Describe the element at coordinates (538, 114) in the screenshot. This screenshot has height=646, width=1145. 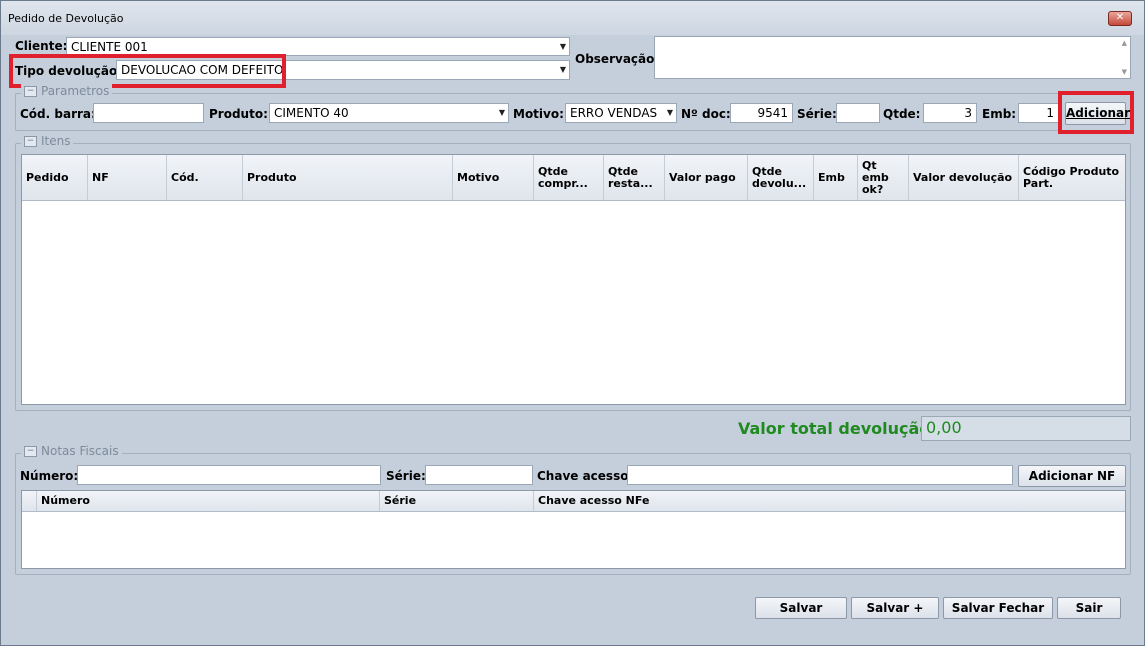
I see `motivo-label: Motivo:` at that location.